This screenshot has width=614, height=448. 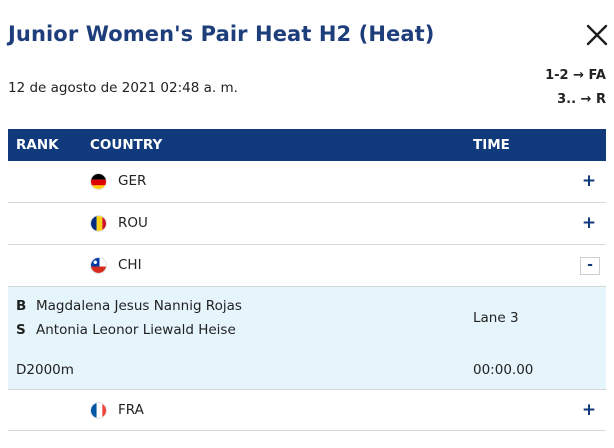 What do you see at coordinates (131, 410) in the screenshot?
I see `country-code: FRA` at bounding box center [131, 410].